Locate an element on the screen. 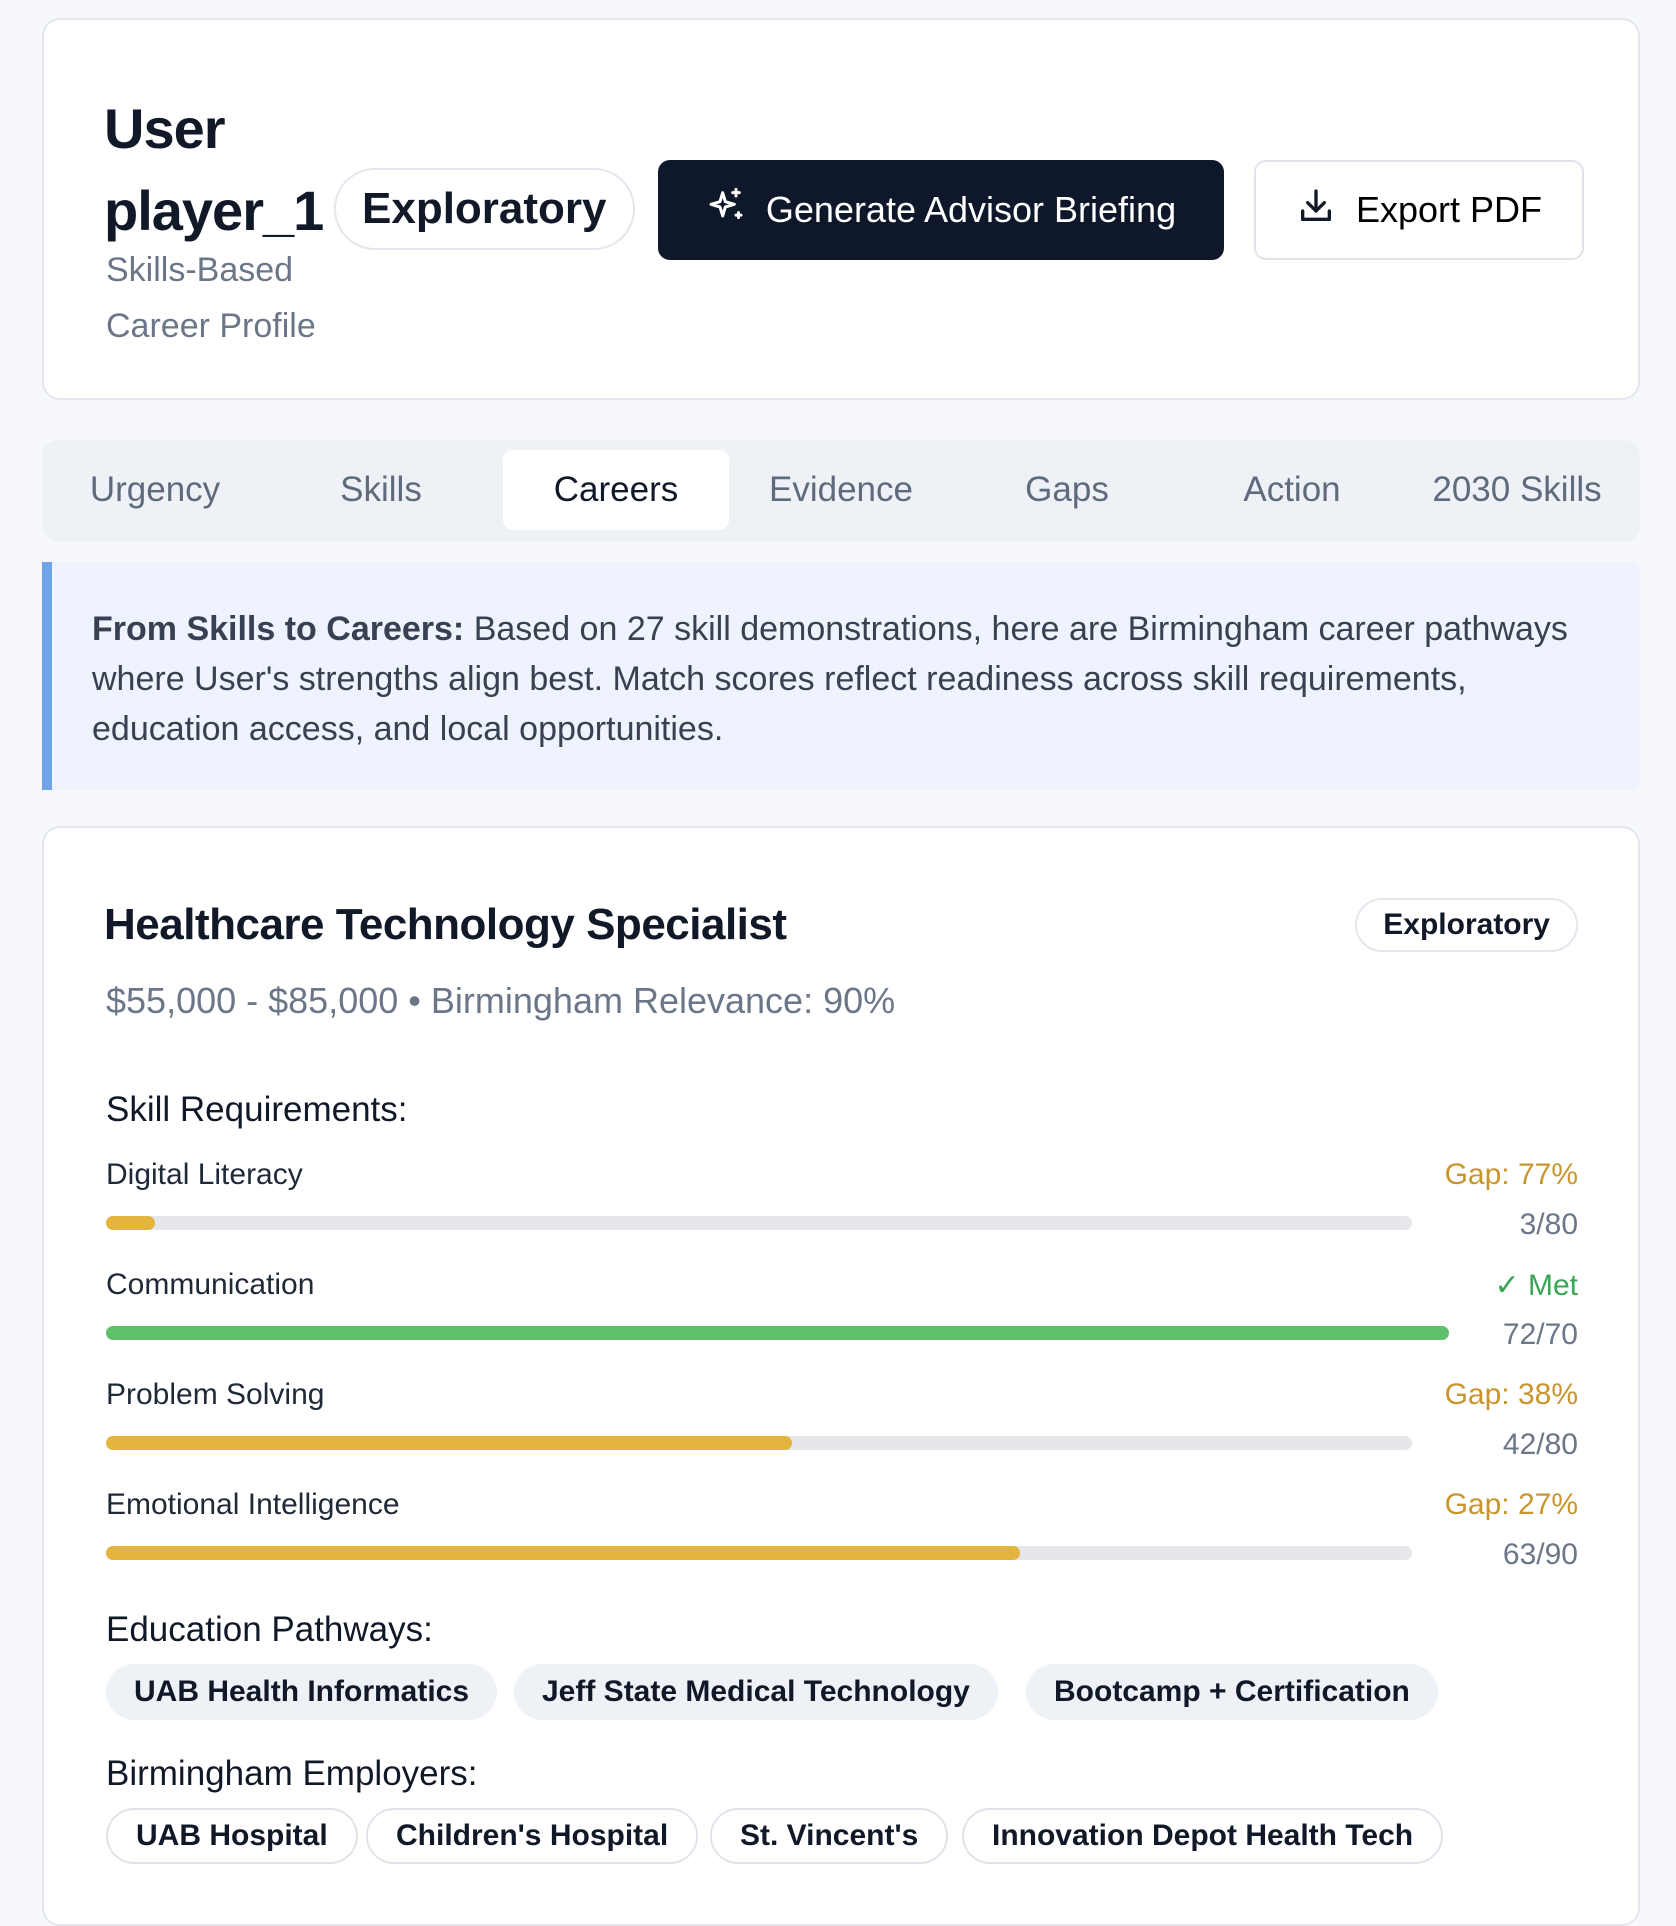 The height and width of the screenshot is (1926, 1676). skill-bar-emotional-intelligence is located at coordinates (759, 1553).